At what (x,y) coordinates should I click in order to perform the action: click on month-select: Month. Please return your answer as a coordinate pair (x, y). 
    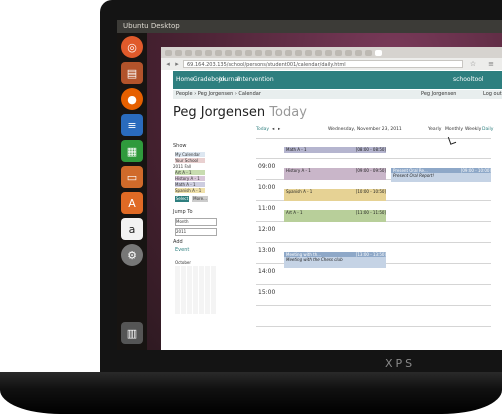
    Looking at the image, I should click on (196, 222).